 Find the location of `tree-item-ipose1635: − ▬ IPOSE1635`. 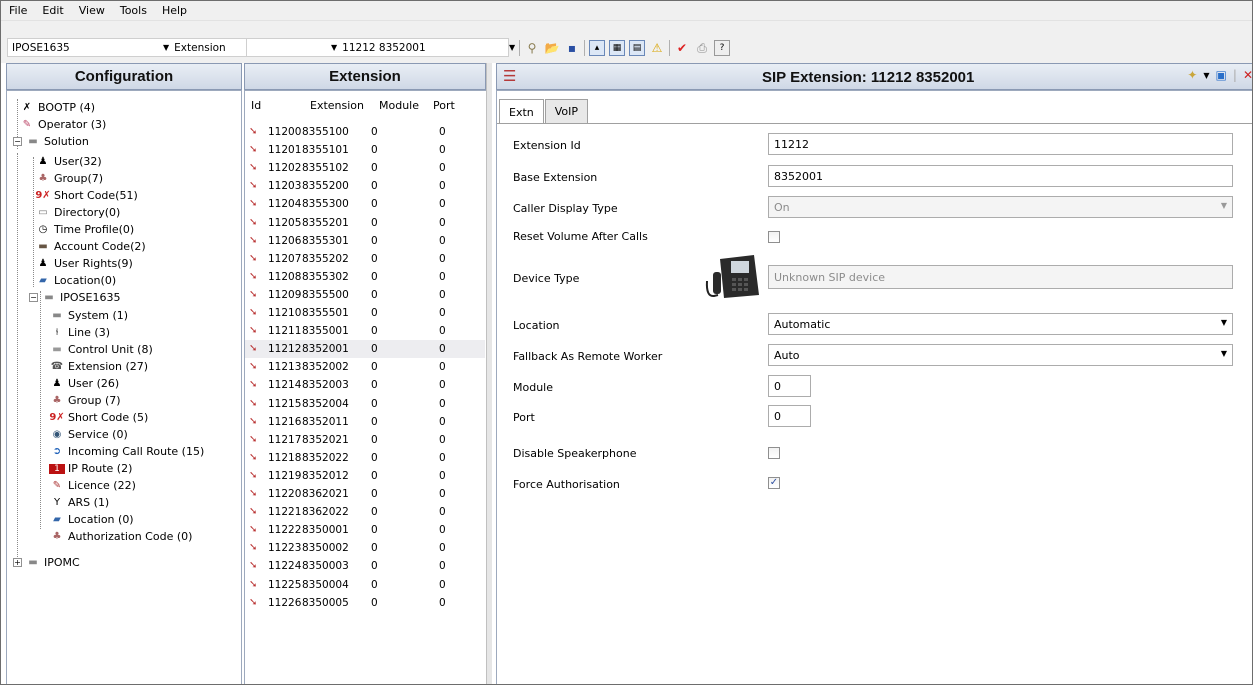

tree-item-ipose1635: − ▬ IPOSE1635 is located at coordinates (74, 297).